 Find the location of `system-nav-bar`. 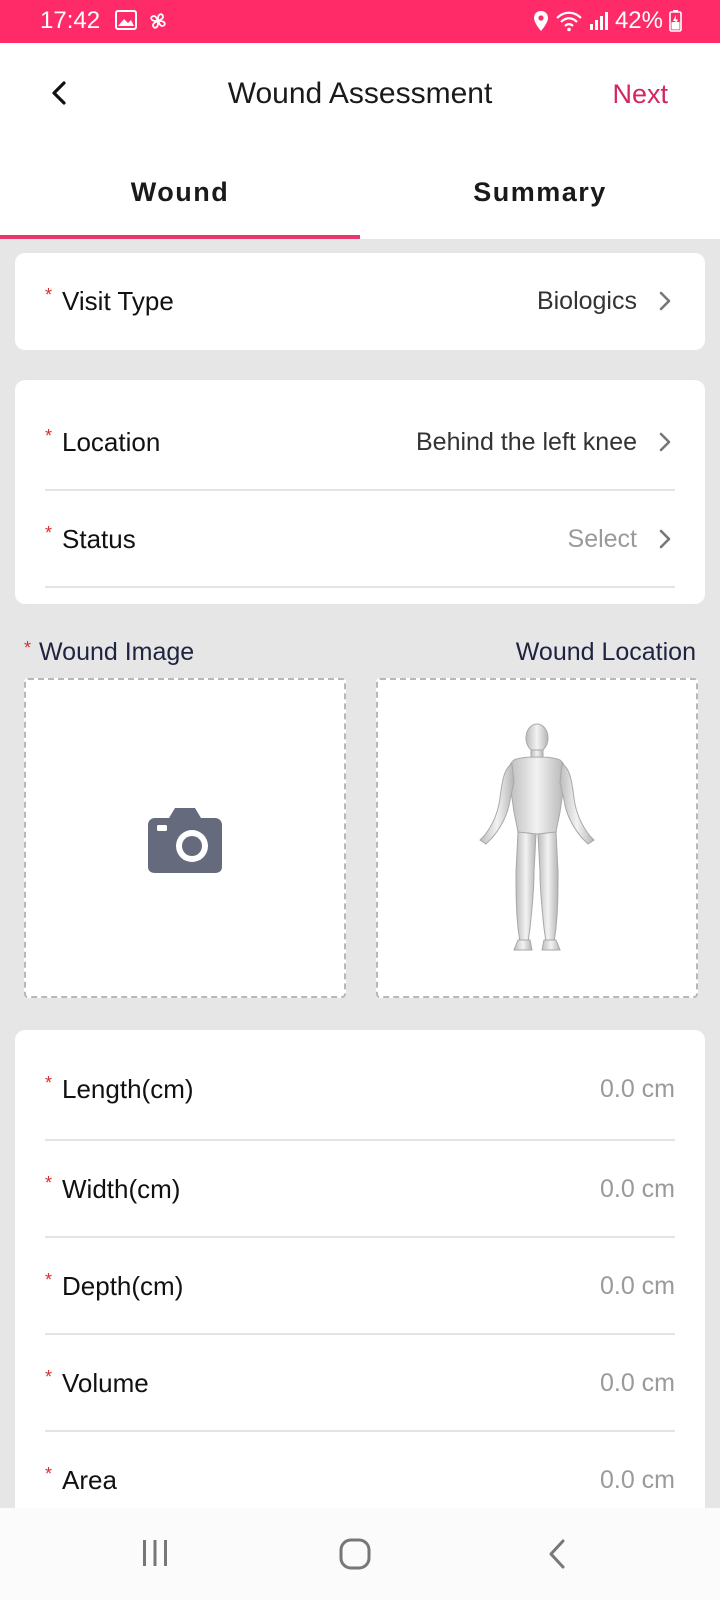

system-nav-bar is located at coordinates (360, 1554).